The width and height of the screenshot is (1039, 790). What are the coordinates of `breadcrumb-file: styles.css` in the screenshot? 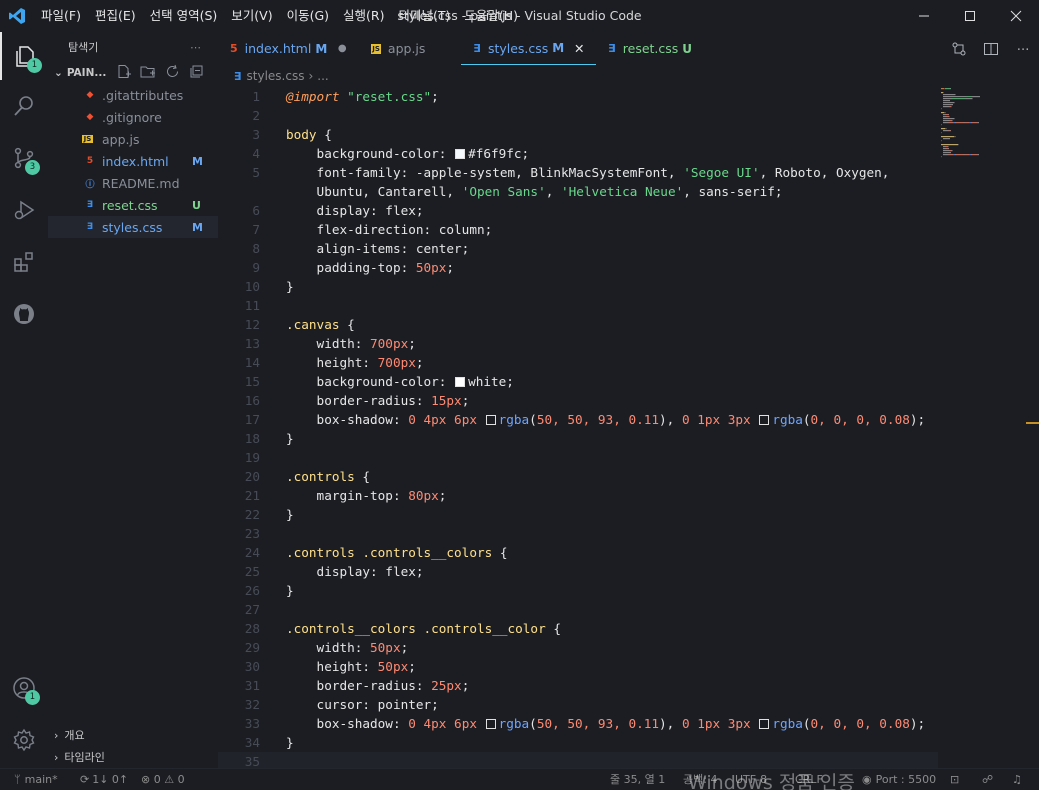 It's located at (276, 76).